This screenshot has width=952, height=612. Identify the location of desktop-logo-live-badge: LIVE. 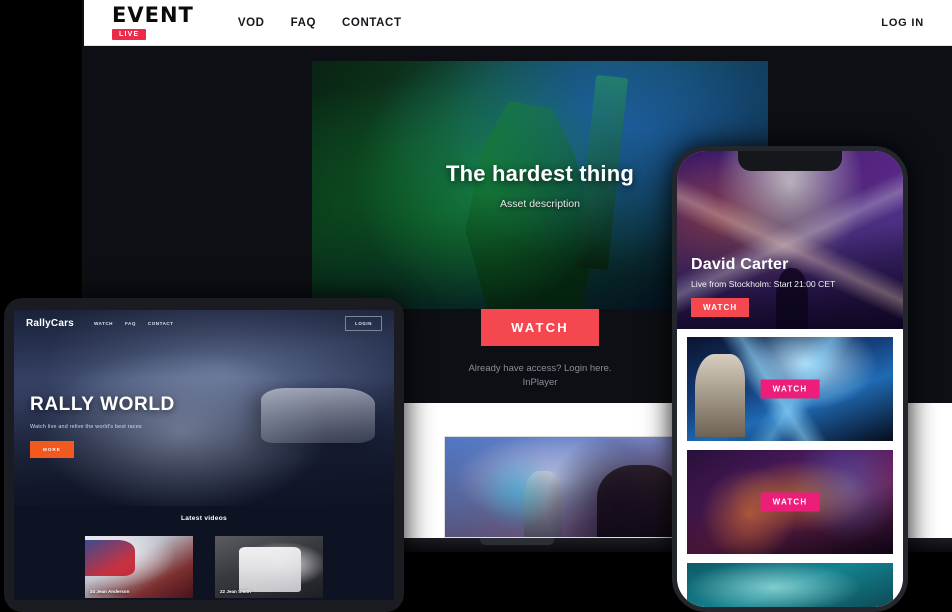
(129, 34).